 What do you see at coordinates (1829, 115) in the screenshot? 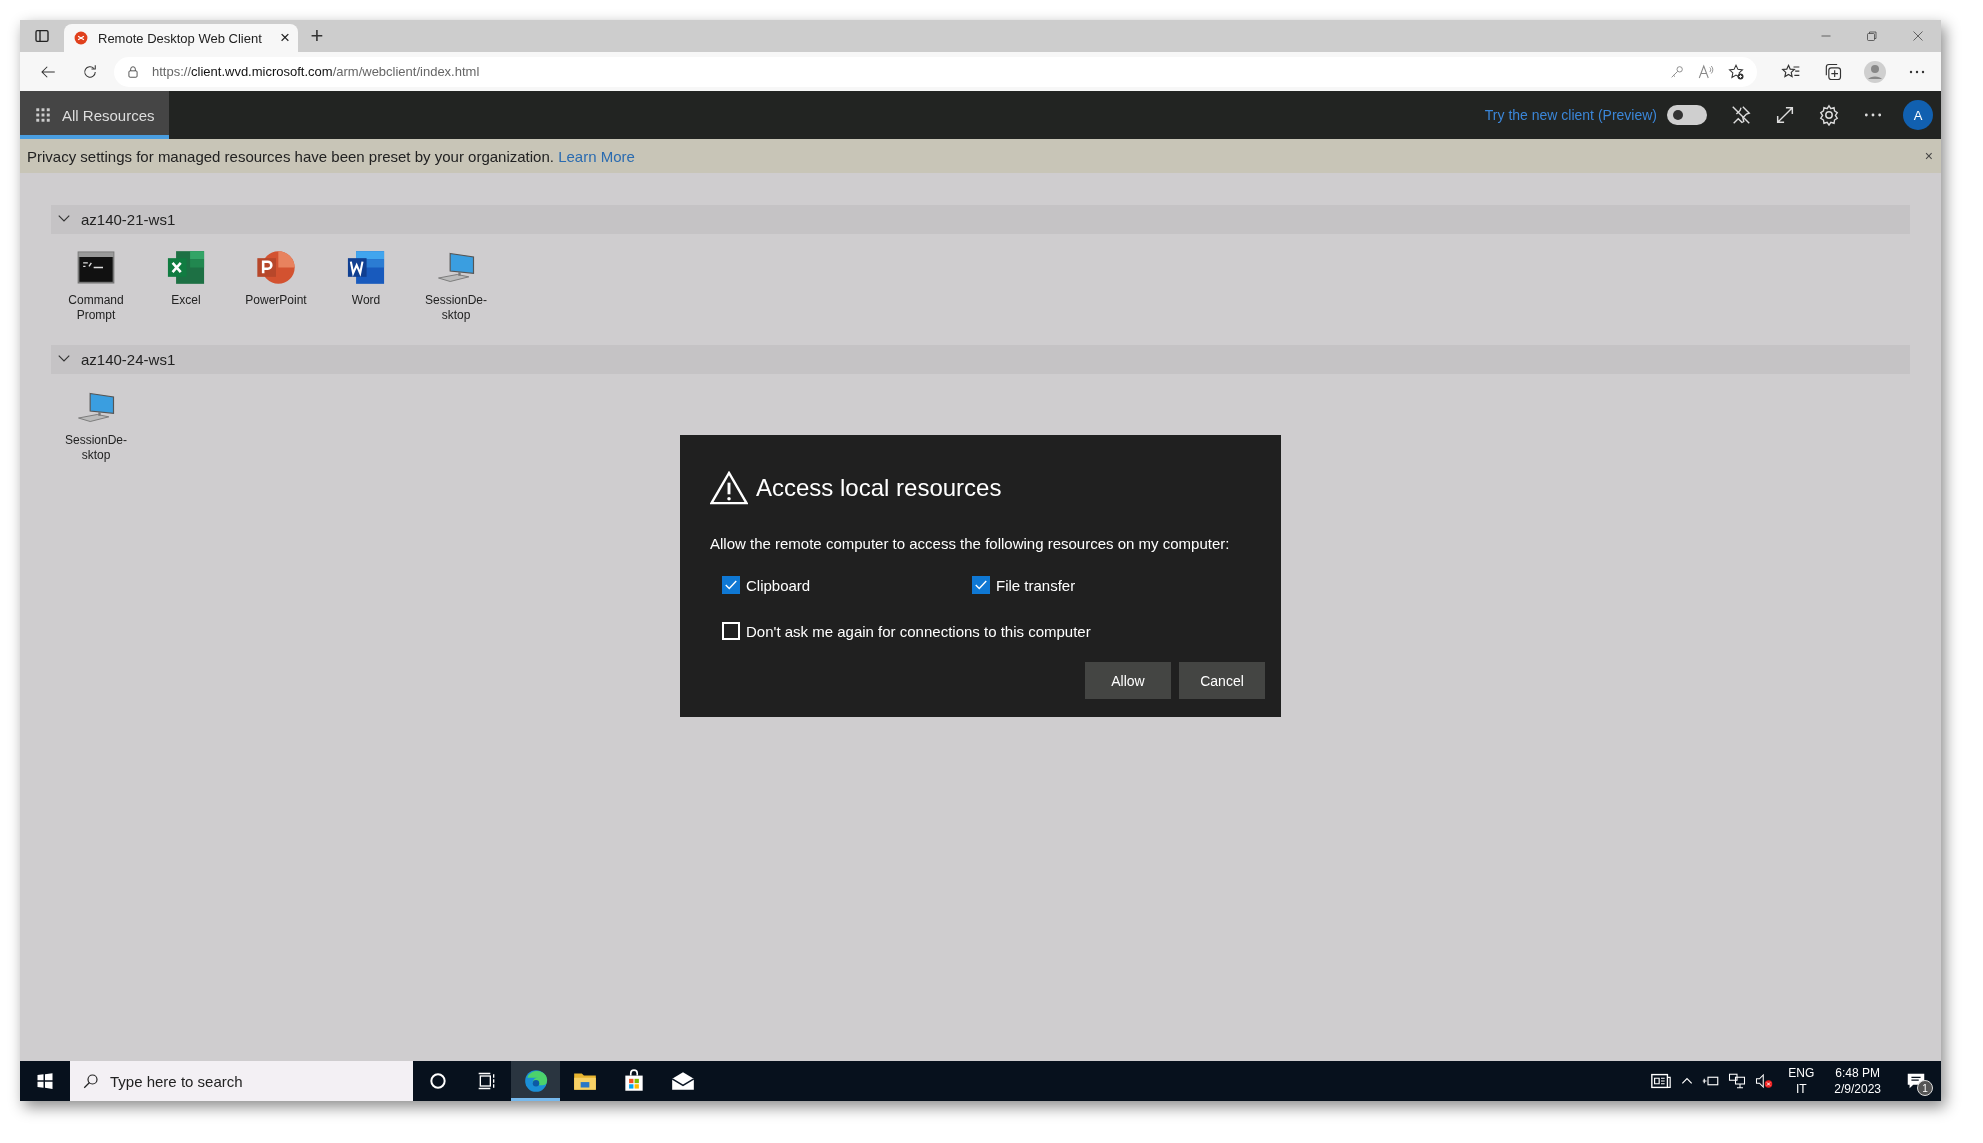
I see `settings-icon` at bounding box center [1829, 115].